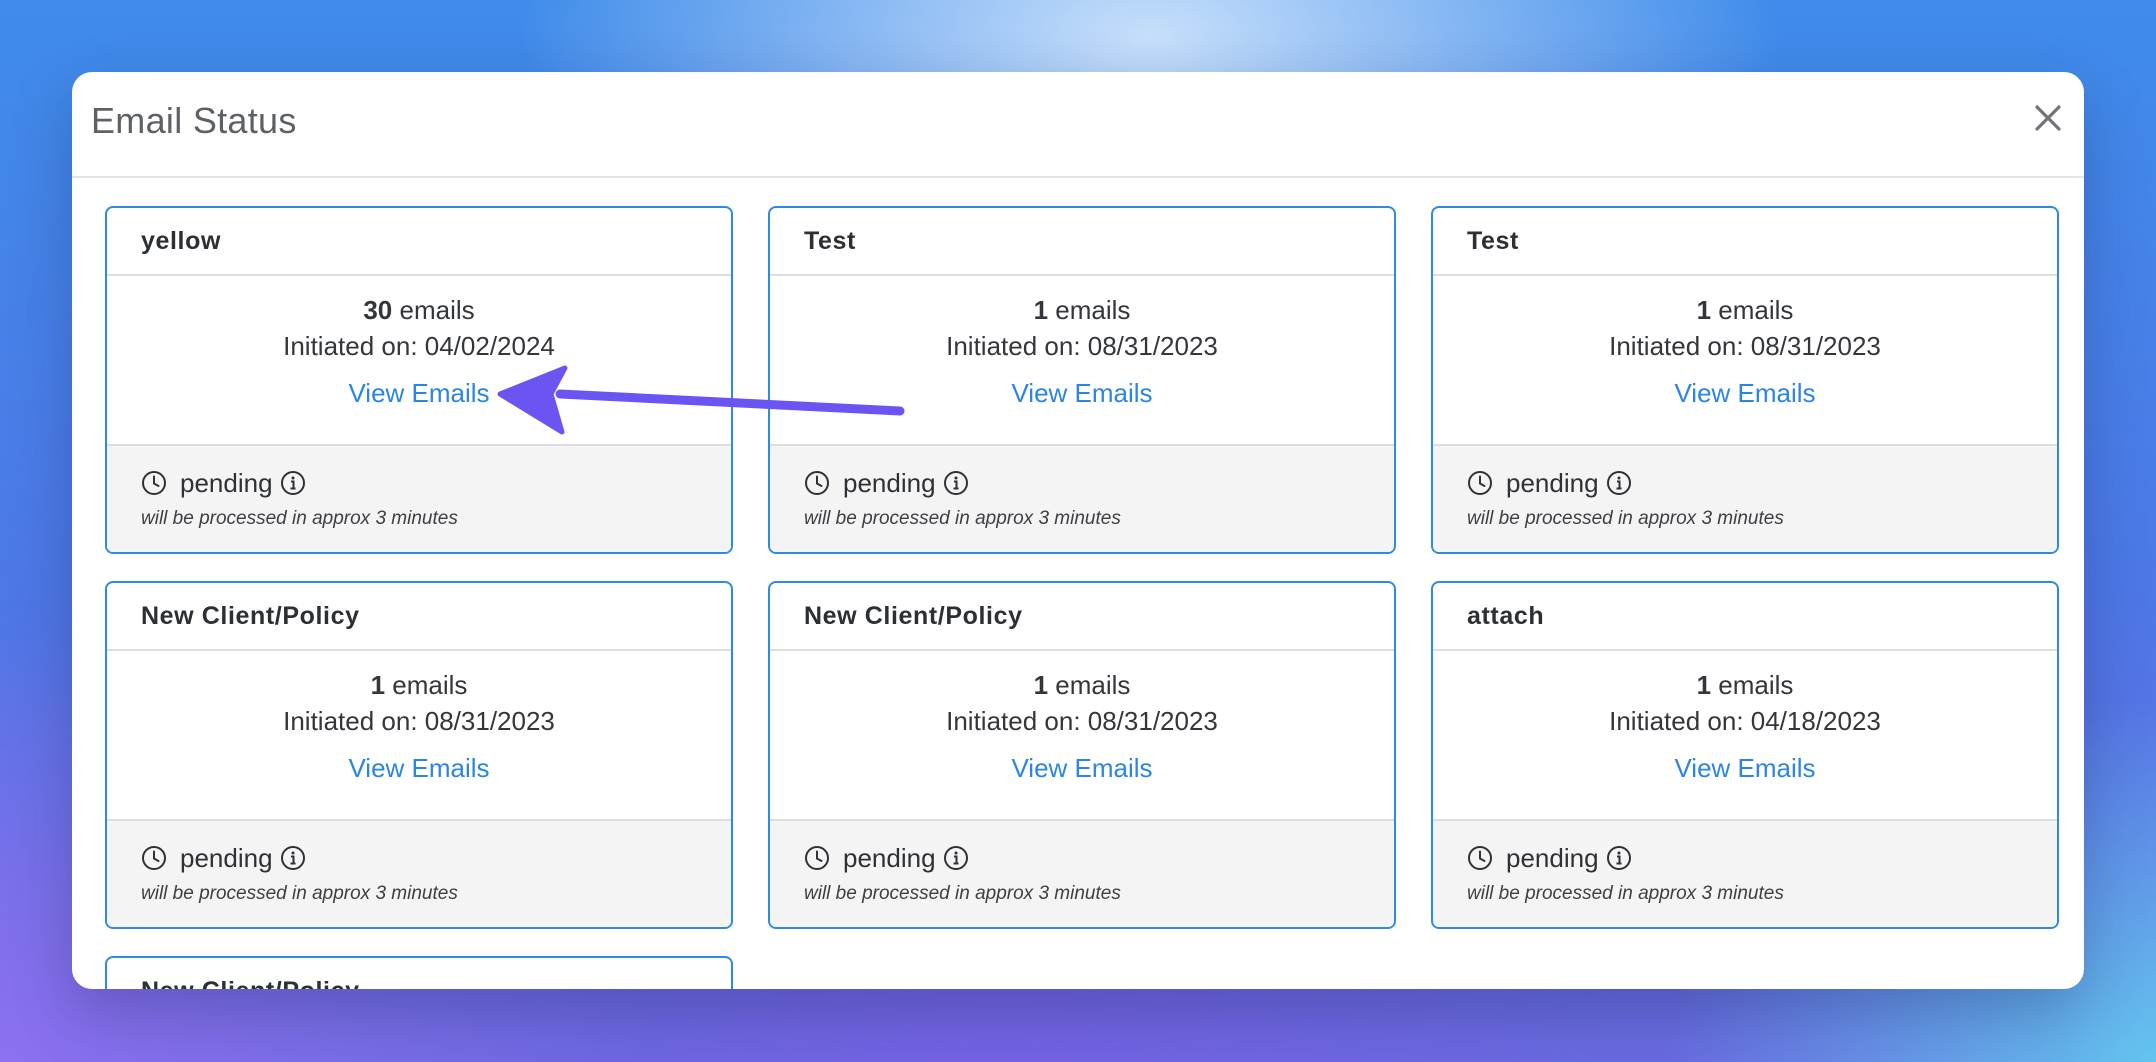 The width and height of the screenshot is (2156, 1062). What do you see at coordinates (1745, 721) in the screenshot?
I see `initiated-date: Initiated on: 04/18/2023` at bounding box center [1745, 721].